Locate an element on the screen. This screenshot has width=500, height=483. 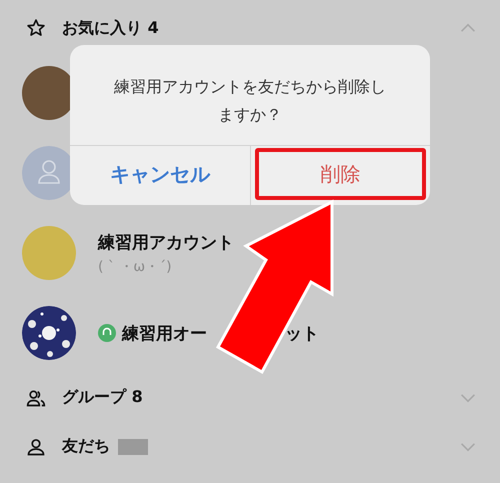
delete-button: 削除 is located at coordinates (340, 174).